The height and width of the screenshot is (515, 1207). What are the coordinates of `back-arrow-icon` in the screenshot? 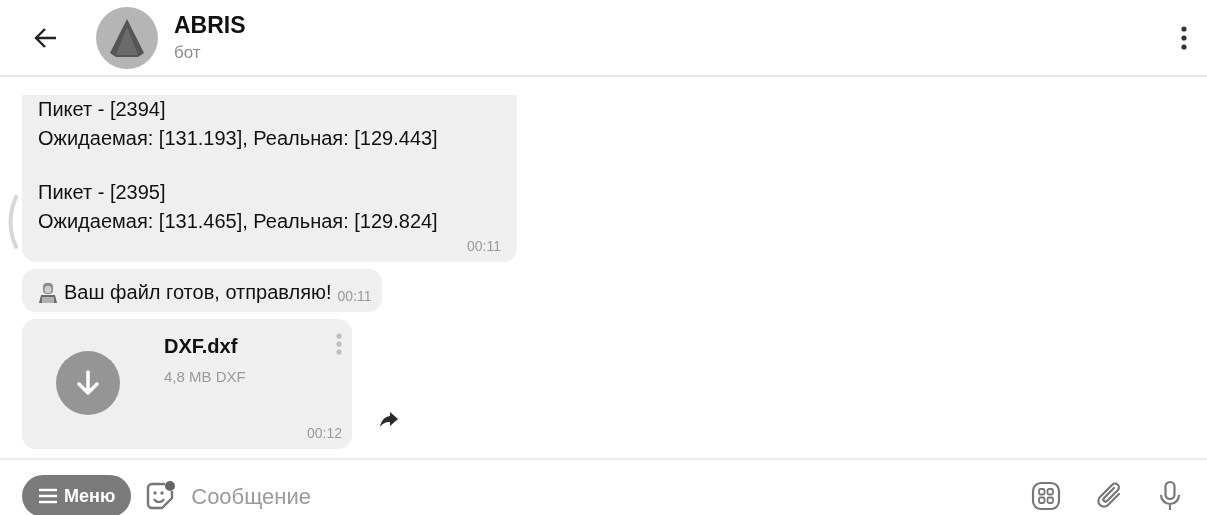 It's located at (46, 37).